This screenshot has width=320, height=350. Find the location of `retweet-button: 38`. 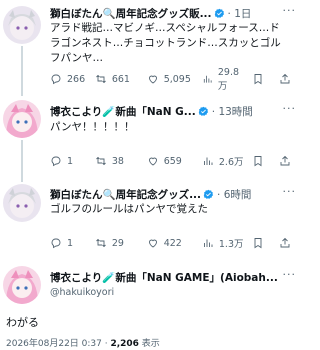

retweet-button: 38 is located at coordinates (118, 161).